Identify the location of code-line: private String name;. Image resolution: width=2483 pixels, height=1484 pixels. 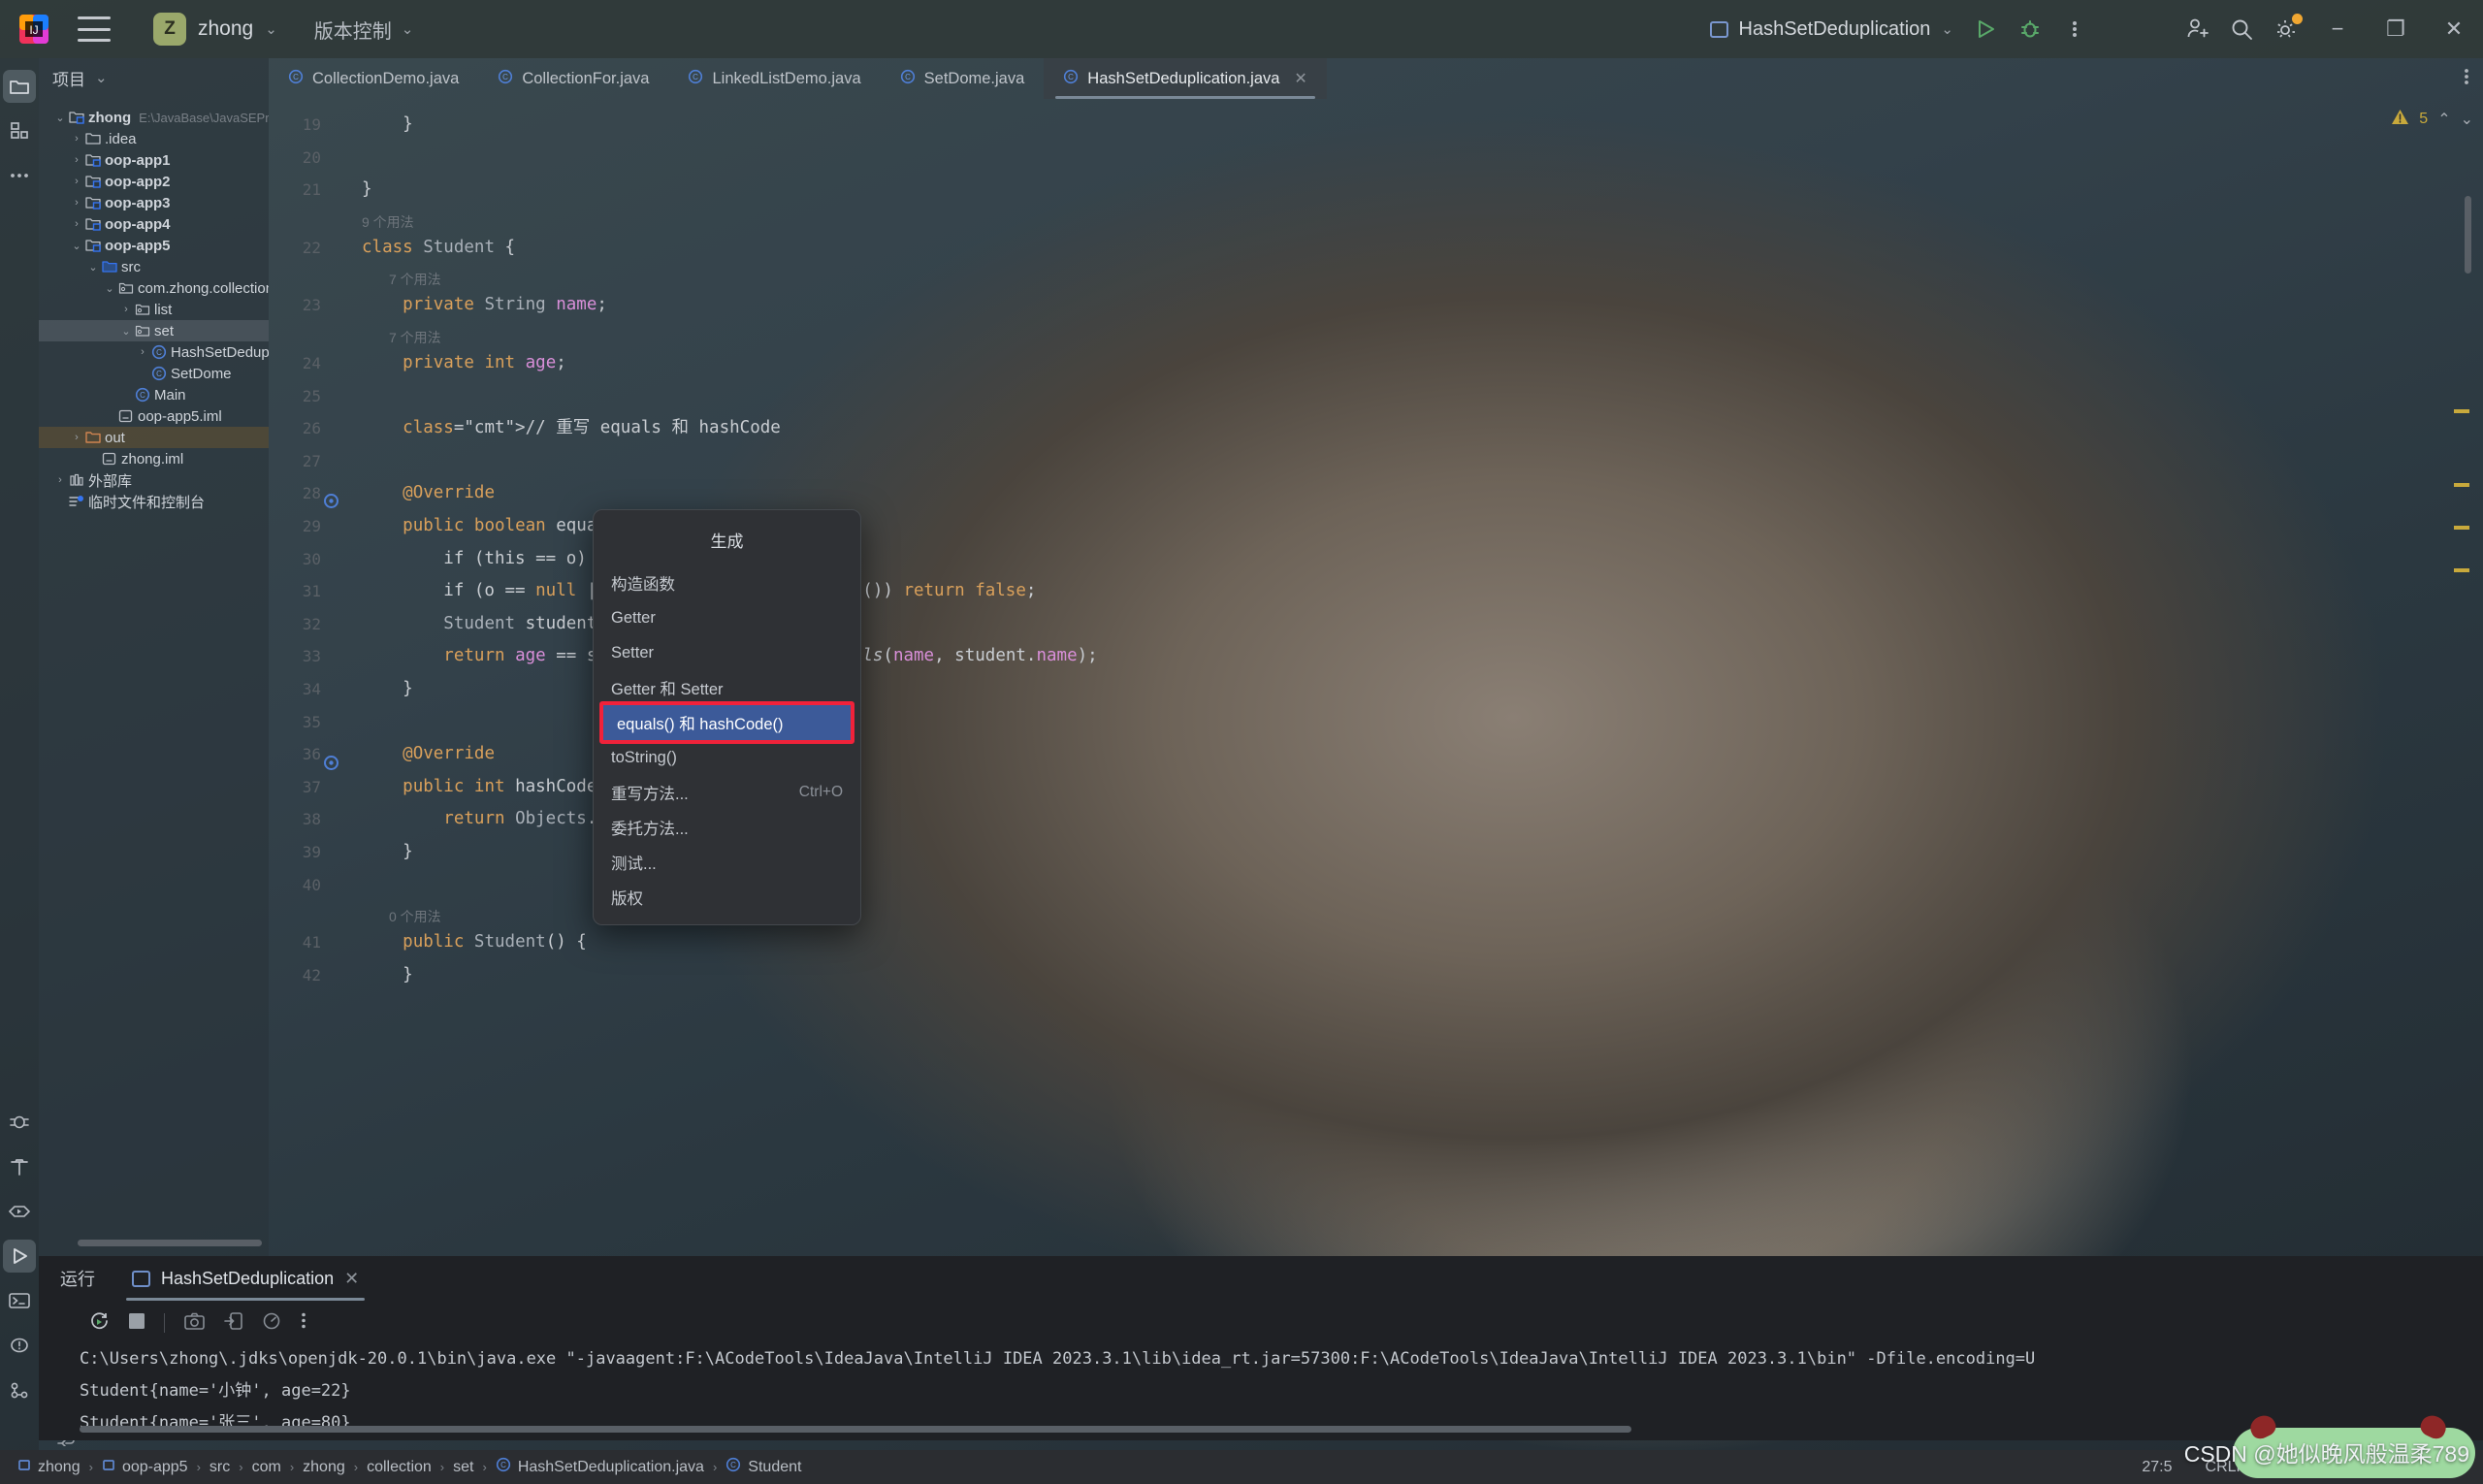
(485, 305).